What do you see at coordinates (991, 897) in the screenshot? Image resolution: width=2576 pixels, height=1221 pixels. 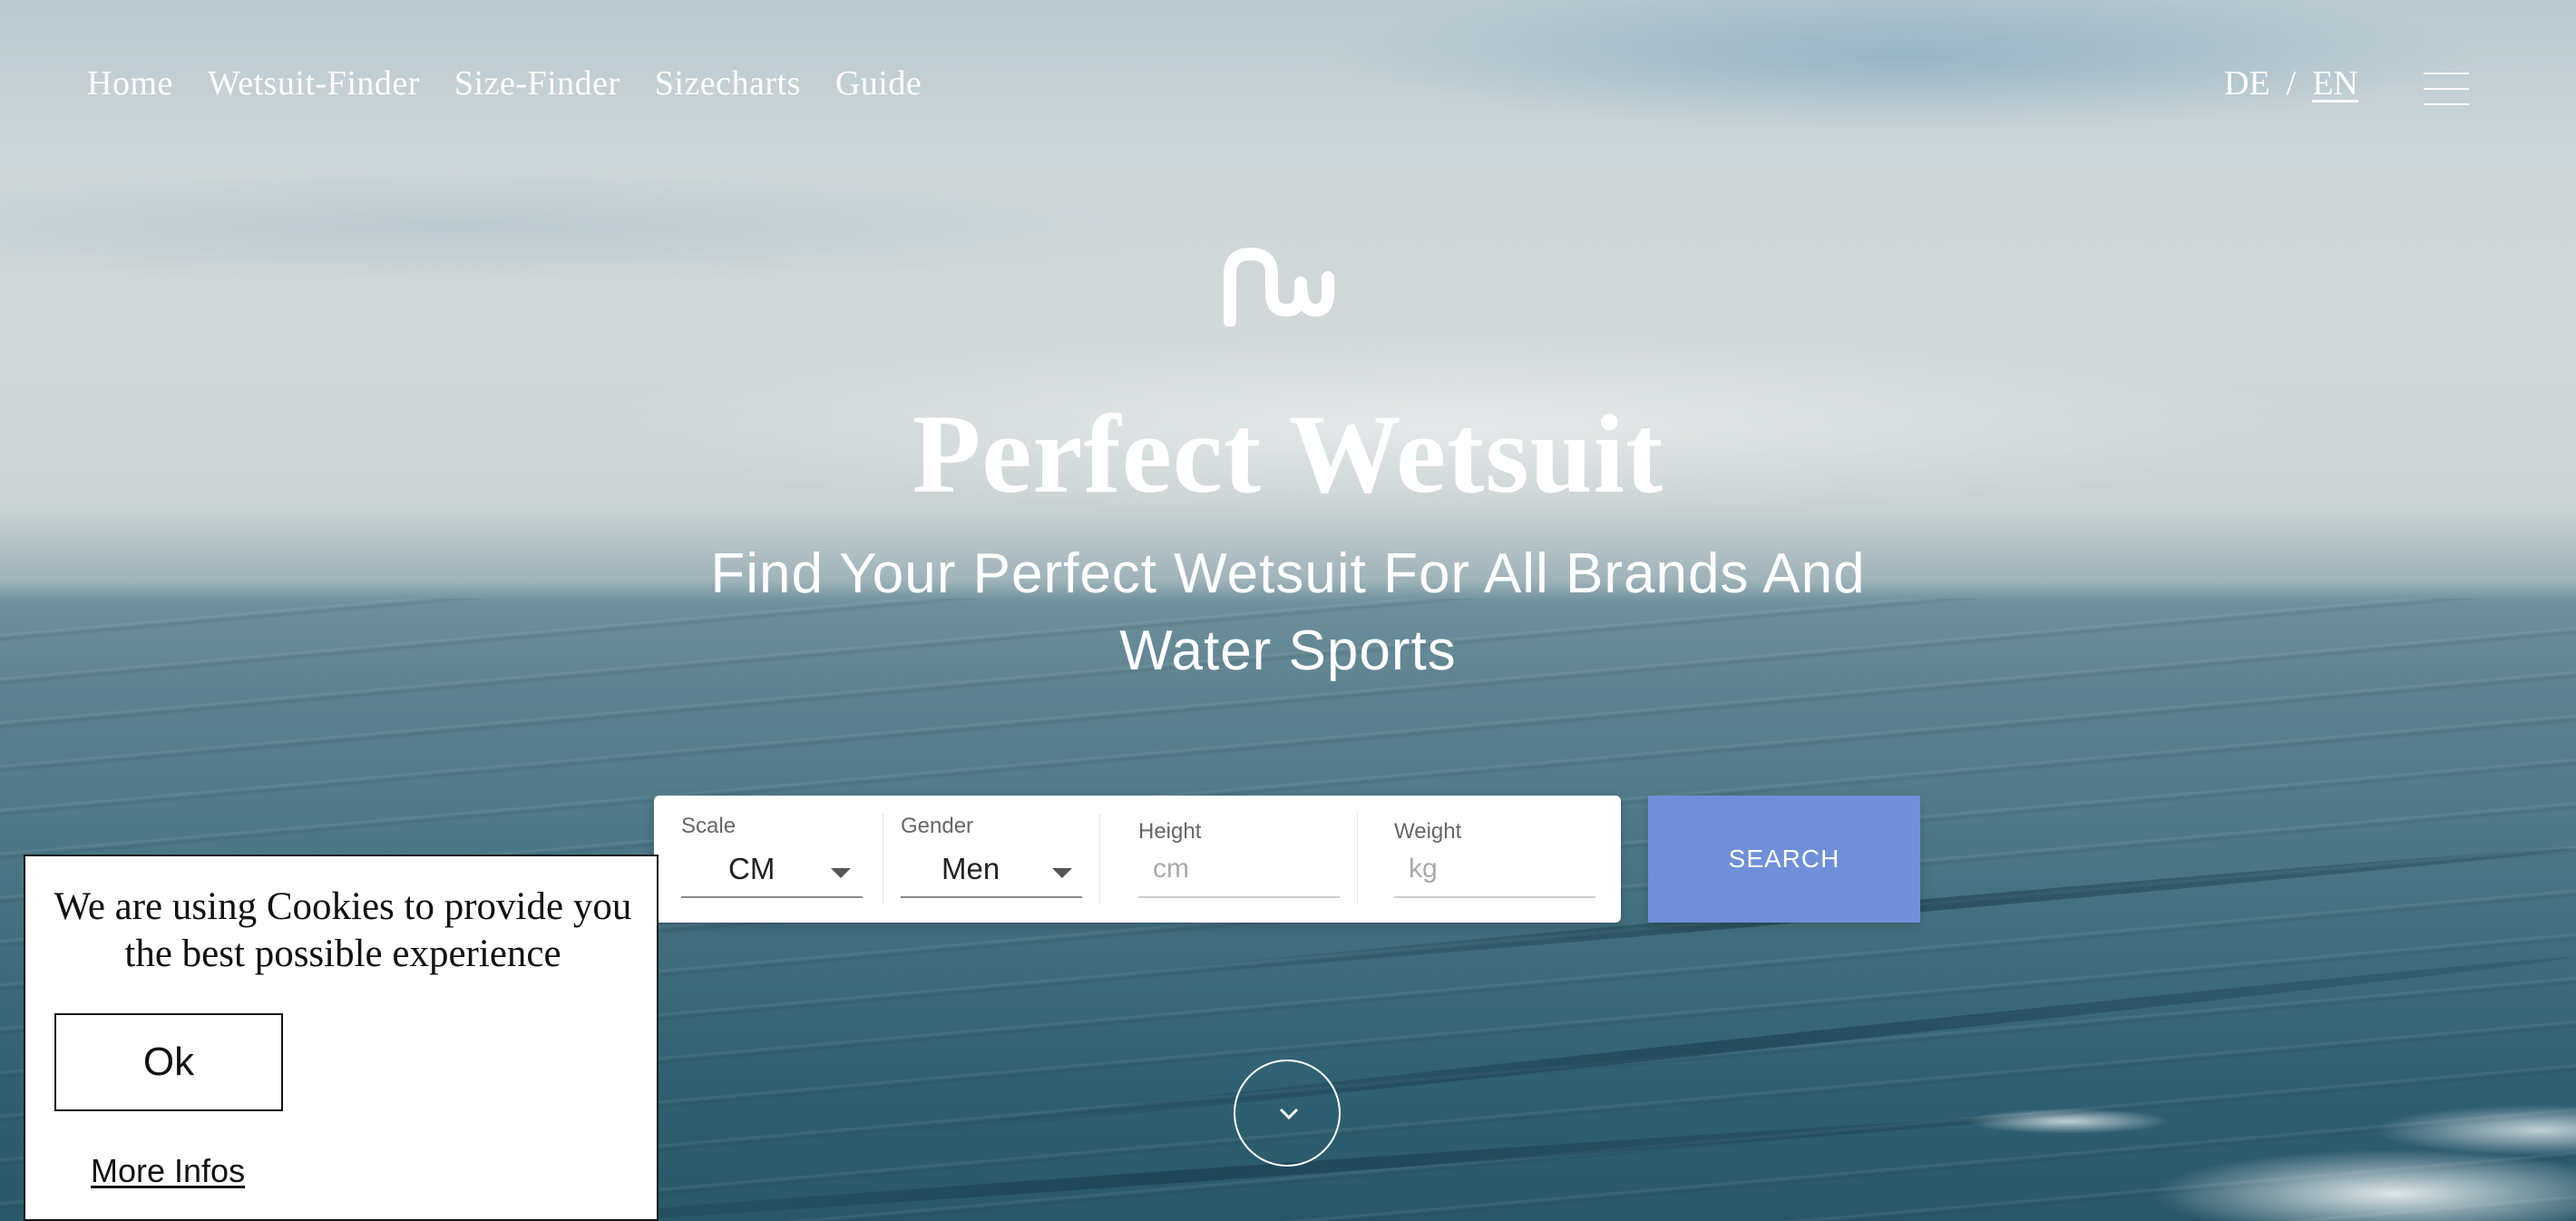 I see `gender-underline` at bounding box center [991, 897].